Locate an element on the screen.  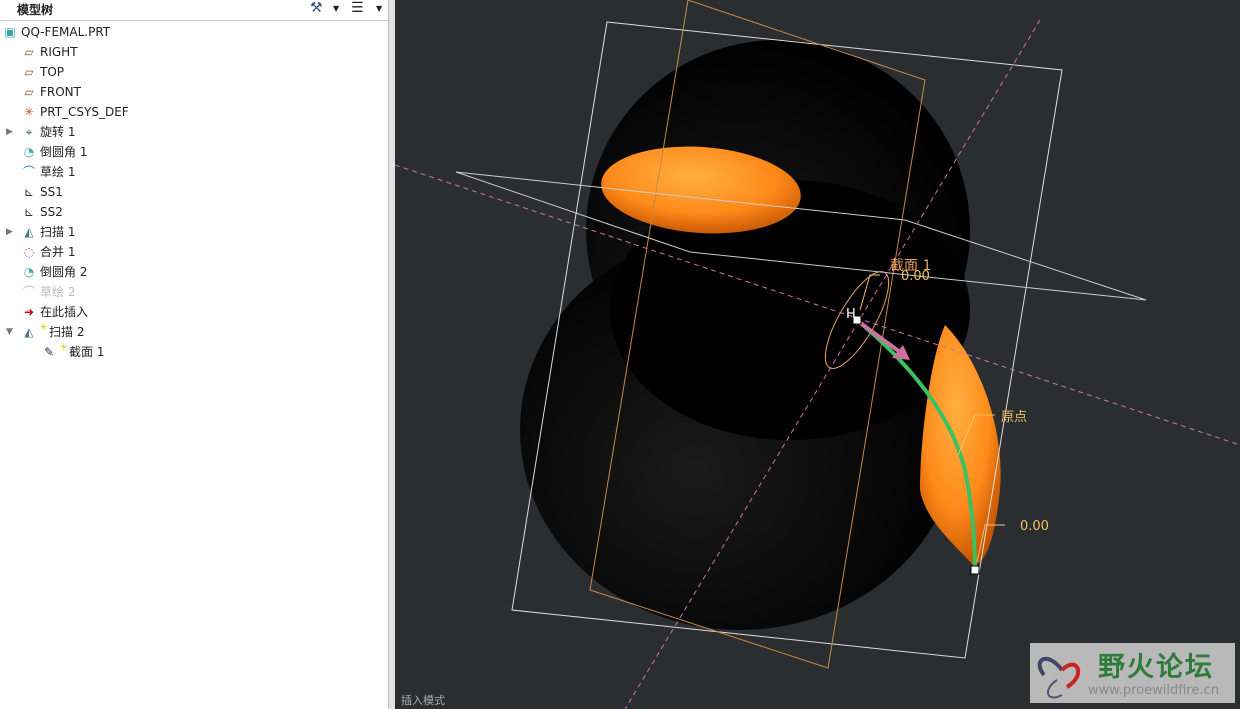
tree-item-label: 合并 1 is located at coordinates (58, 252).